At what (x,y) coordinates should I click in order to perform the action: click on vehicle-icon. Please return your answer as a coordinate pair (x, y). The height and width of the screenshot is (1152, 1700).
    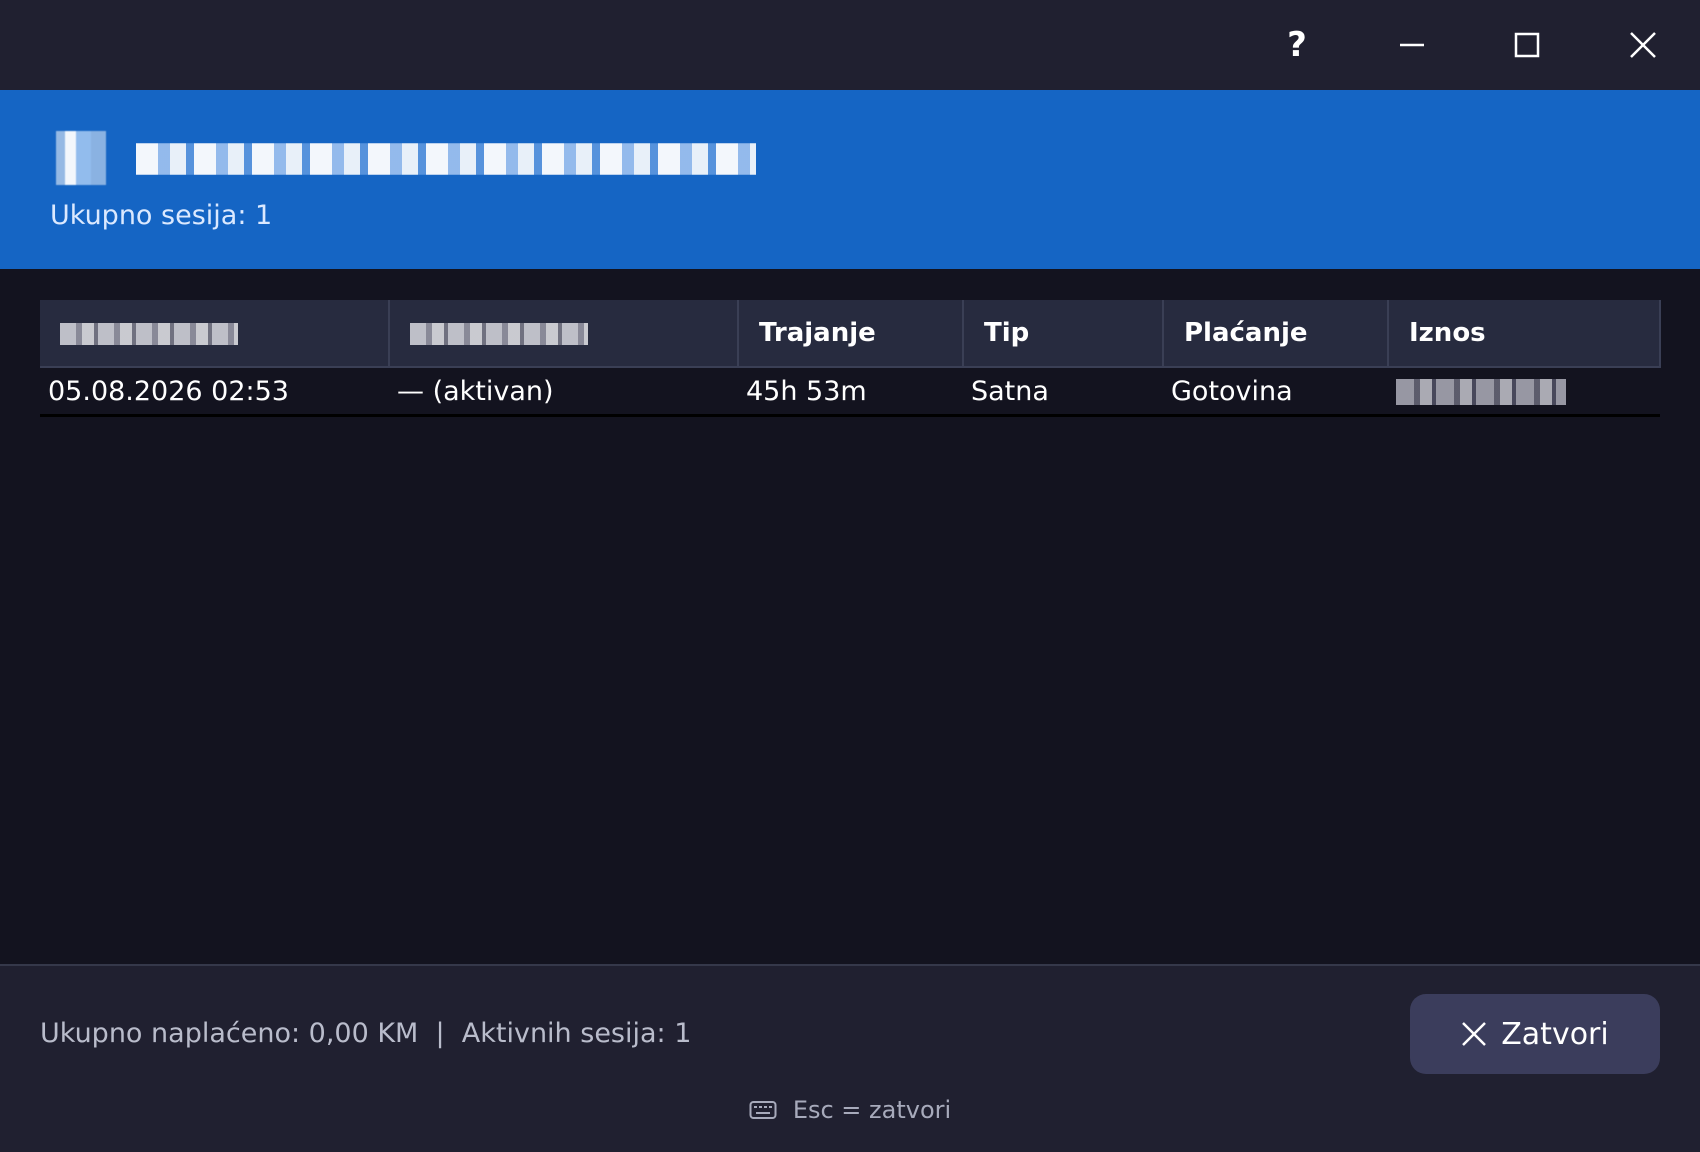
    Looking at the image, I should click on (81, 158).